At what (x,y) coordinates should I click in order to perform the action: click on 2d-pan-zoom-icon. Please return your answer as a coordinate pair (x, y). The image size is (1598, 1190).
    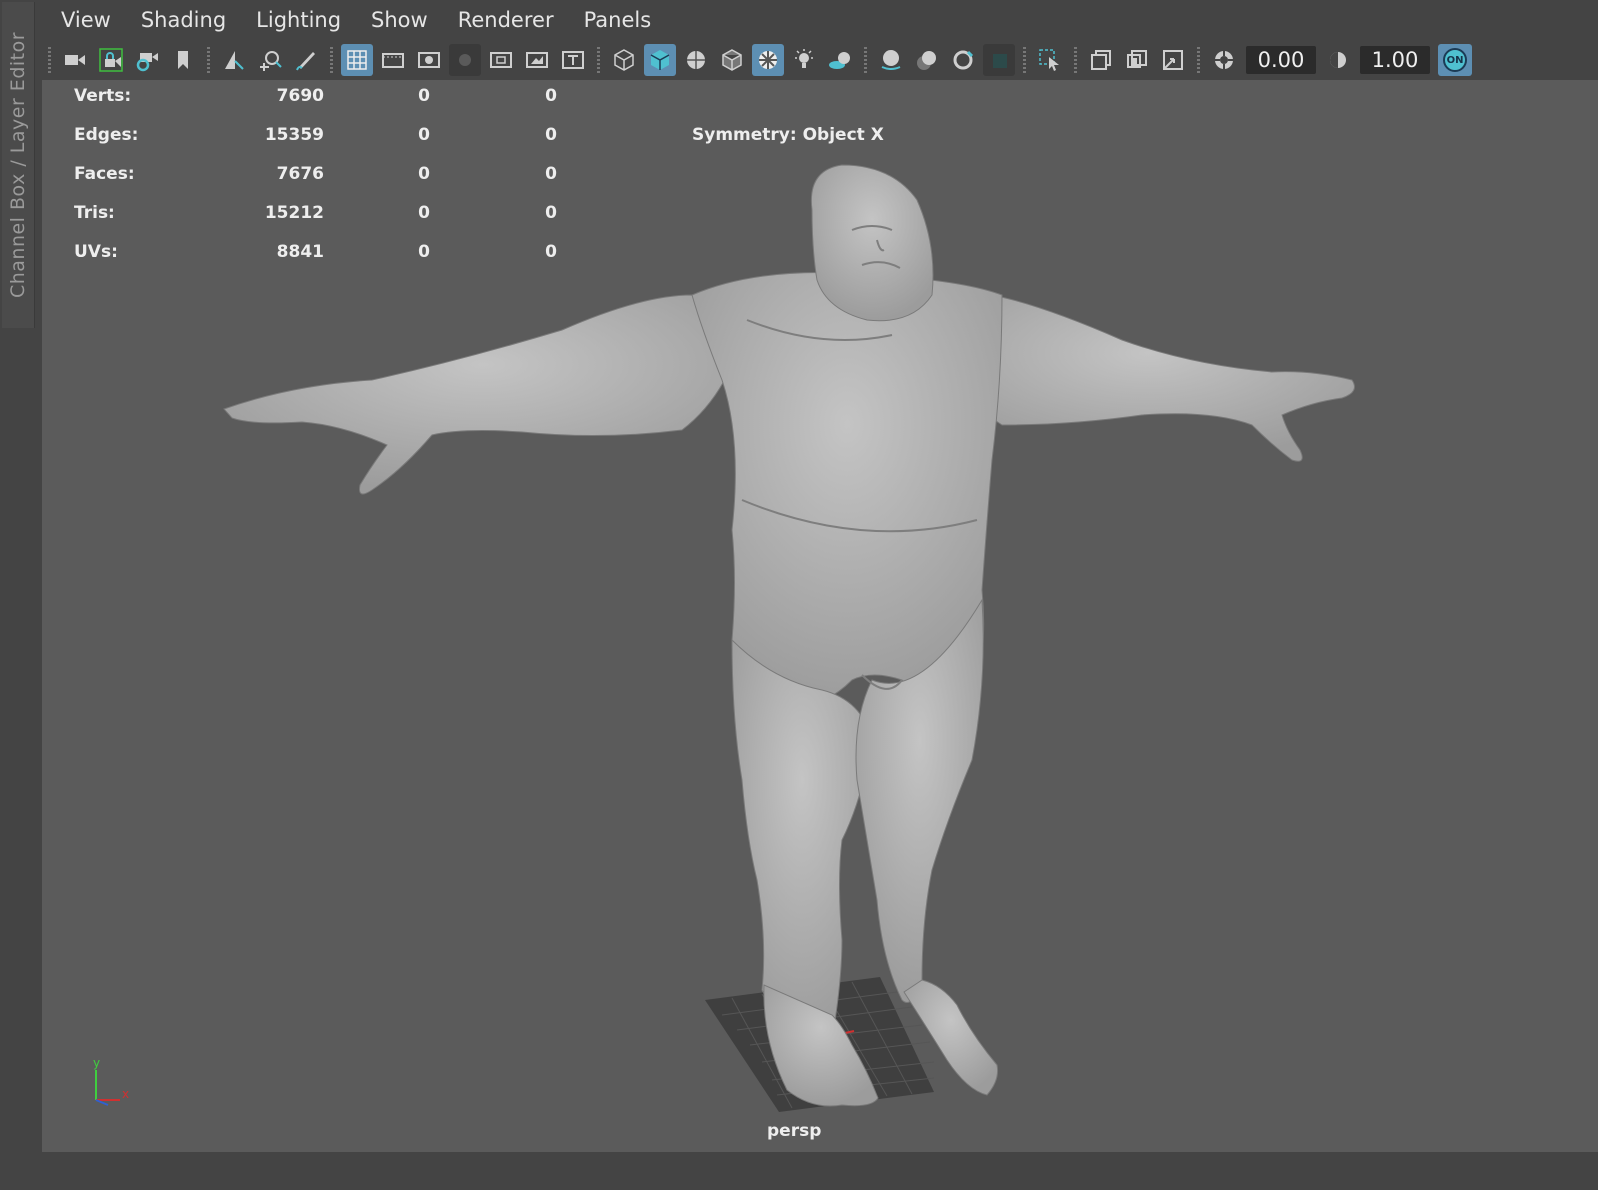
    Looking at the image, I should click on (270, 60).